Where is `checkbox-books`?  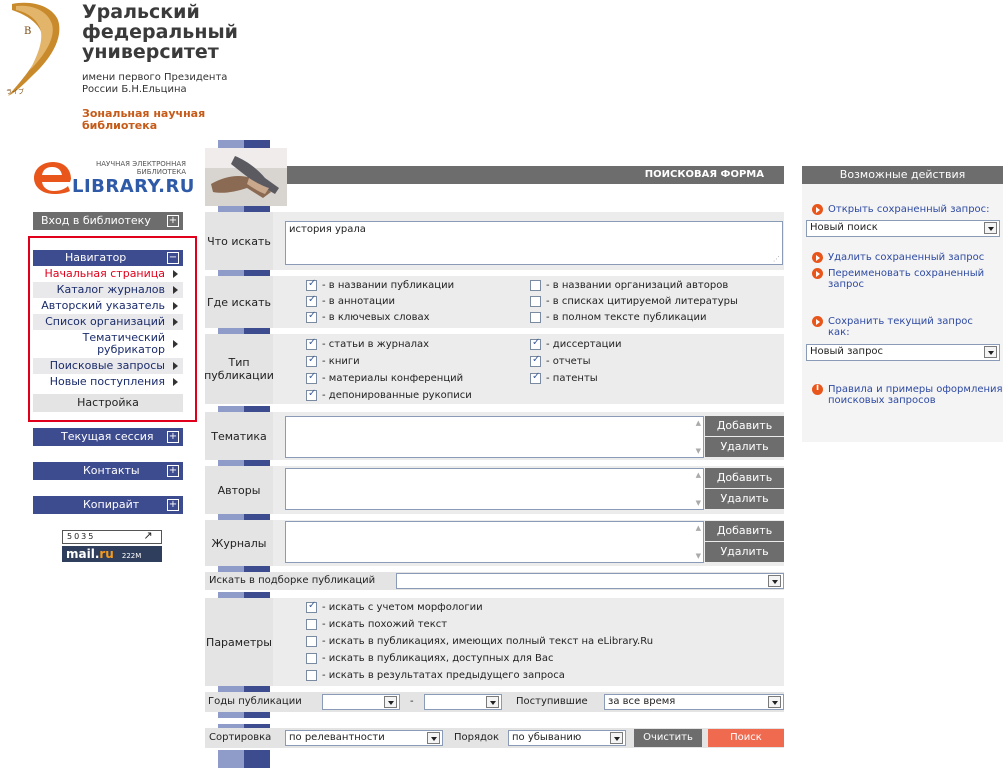 checkbox-books is located at coordinates (311, 360).